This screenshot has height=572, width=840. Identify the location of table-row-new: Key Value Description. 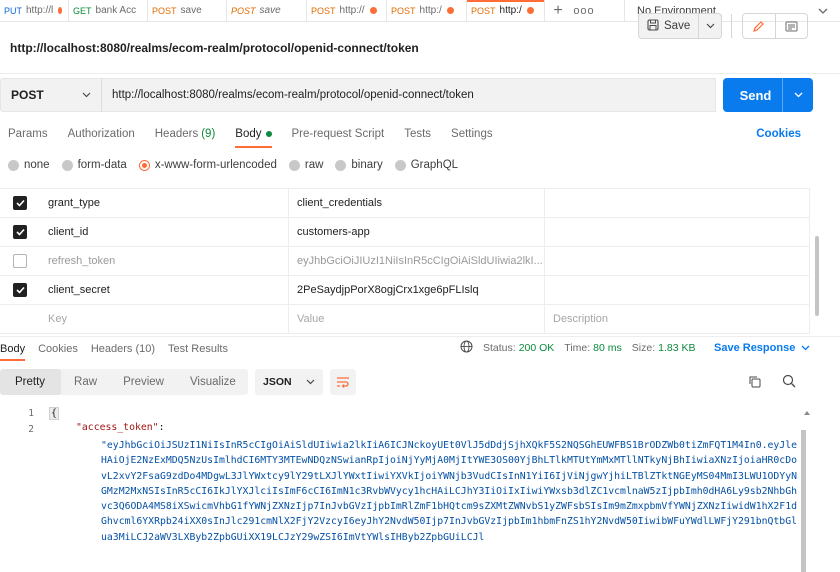
(405, 319).